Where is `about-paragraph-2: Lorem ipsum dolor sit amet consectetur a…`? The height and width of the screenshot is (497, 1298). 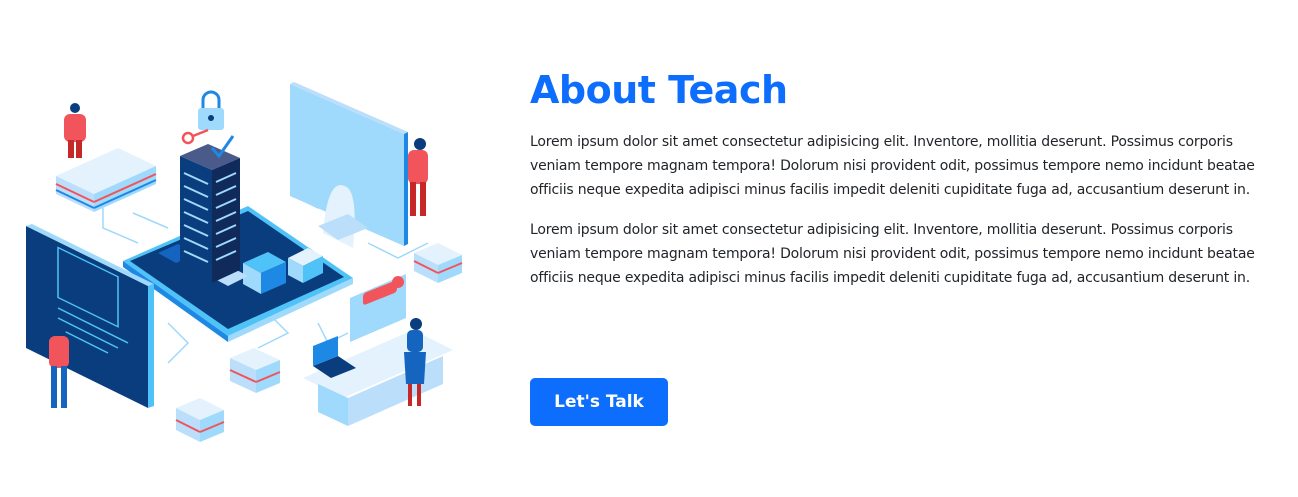 about-paragraph-2: Lorem ipsum dolor sit amet consectetur a… is located at coordinates (892, 254).